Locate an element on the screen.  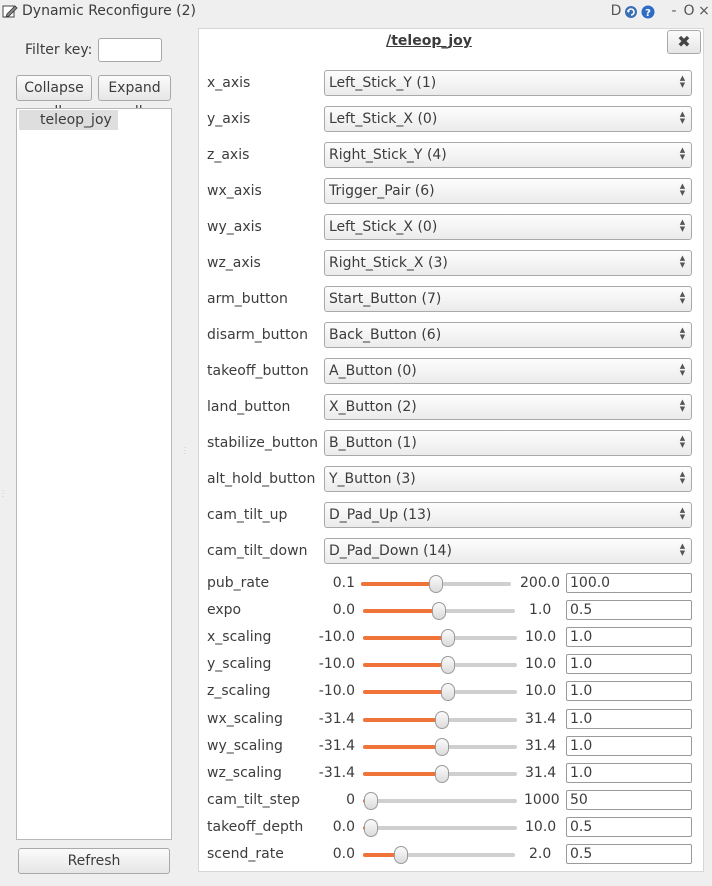
stabilize-button-combo: B_Button (1) ▲ ▼ is located at coordinates (508, 443).